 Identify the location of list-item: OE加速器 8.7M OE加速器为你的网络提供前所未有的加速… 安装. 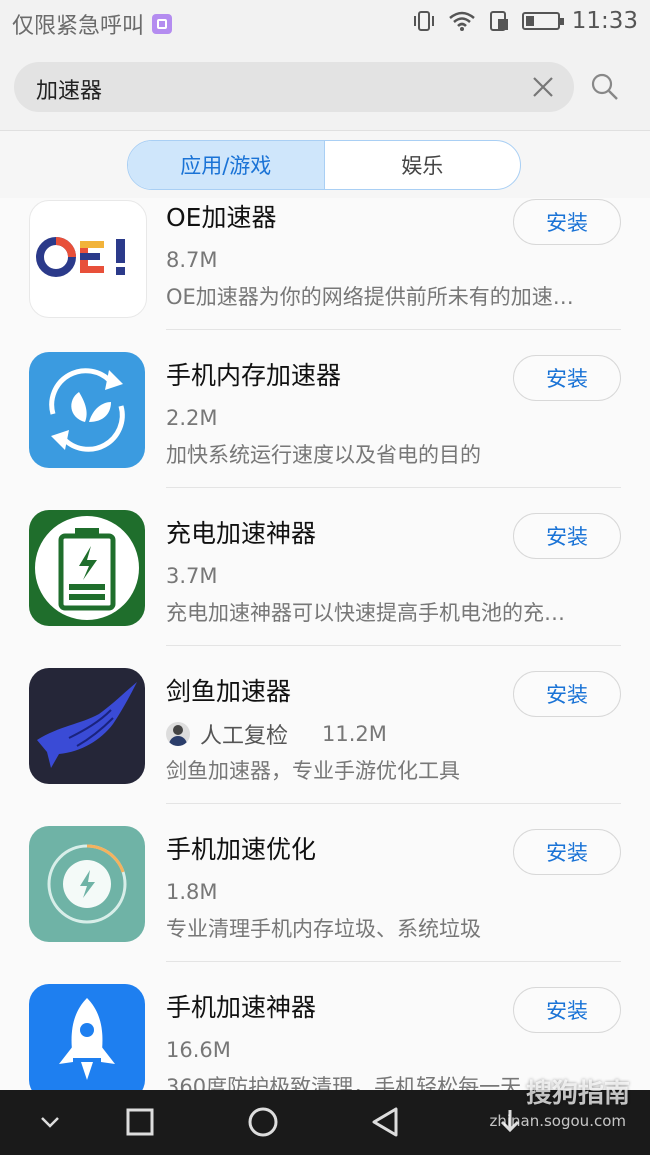
(325, 267).